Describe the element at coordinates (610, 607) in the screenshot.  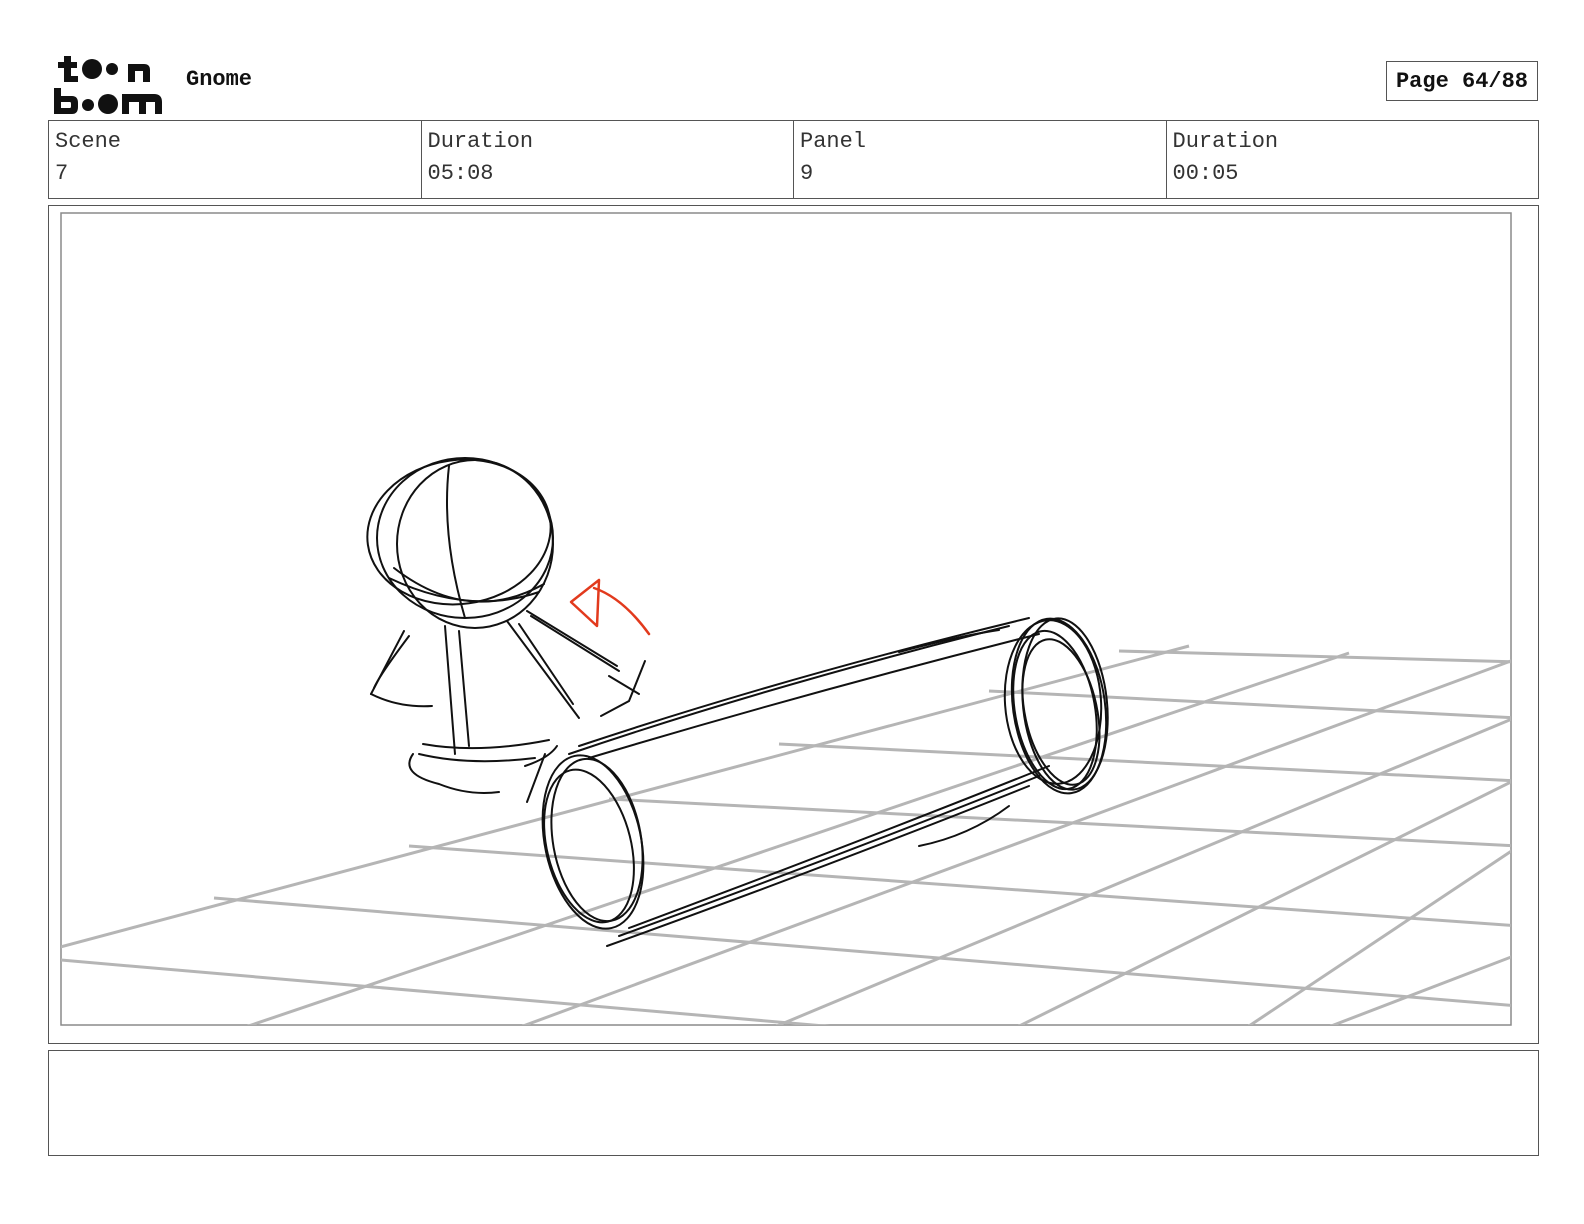
I see `motion-arrow` at that location.